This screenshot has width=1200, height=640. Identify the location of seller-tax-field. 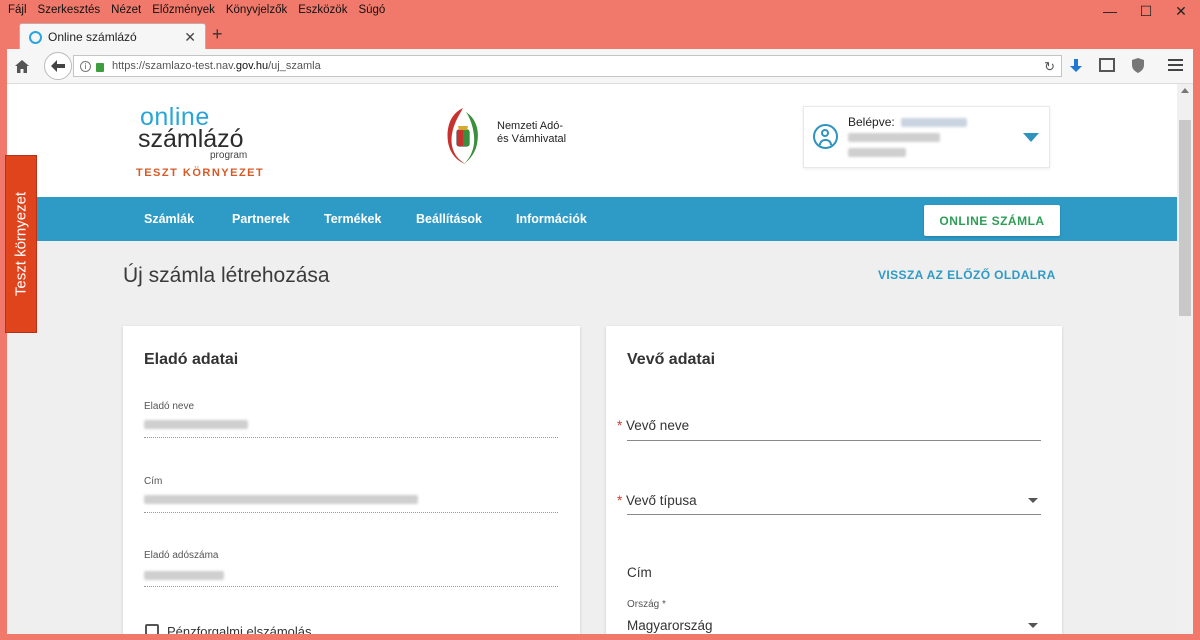
(351, 586).